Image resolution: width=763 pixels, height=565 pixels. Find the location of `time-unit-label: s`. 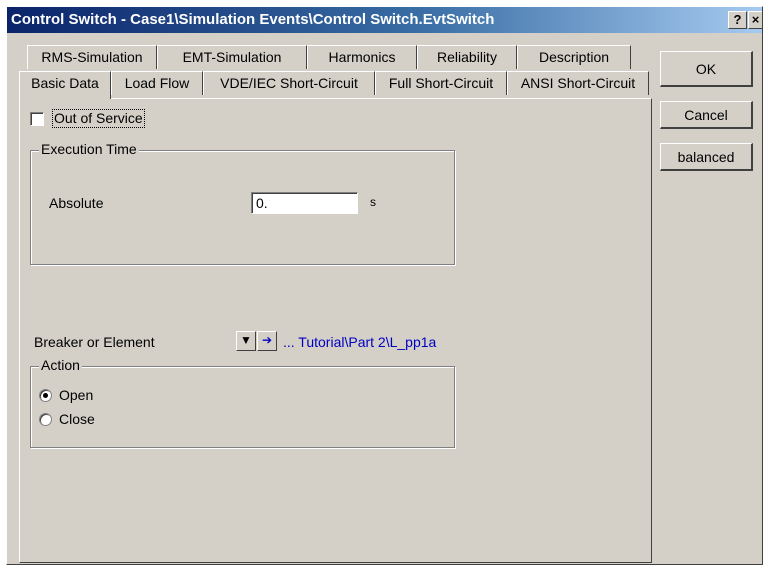

time-unit-label: s is located at coordinates (373, 202).